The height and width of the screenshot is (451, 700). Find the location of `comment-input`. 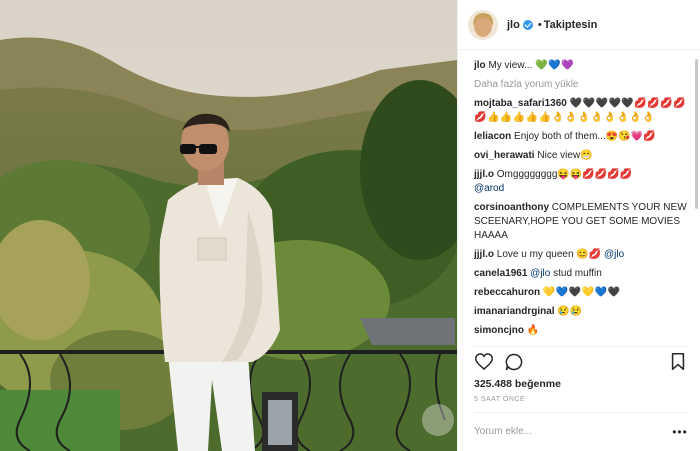

comment-input is located at coordinates (573, 431).